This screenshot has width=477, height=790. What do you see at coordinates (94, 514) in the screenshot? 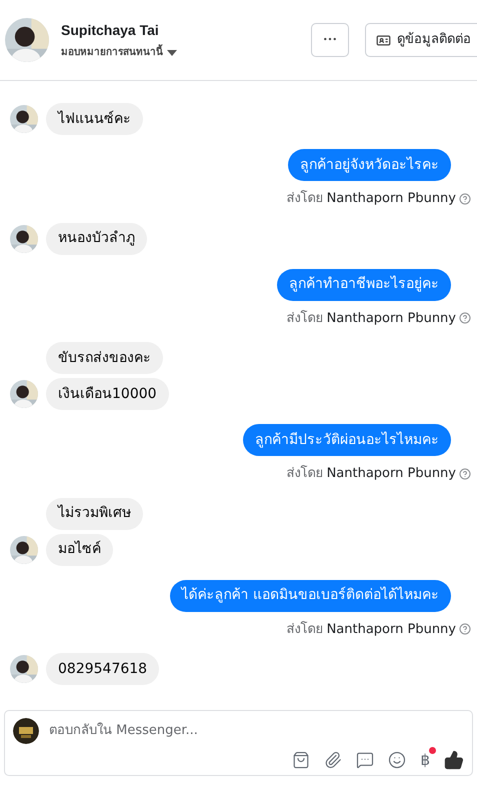
I see `message-bubble: ไม่รวมพิเศษ` at bounding box center [94, 514].